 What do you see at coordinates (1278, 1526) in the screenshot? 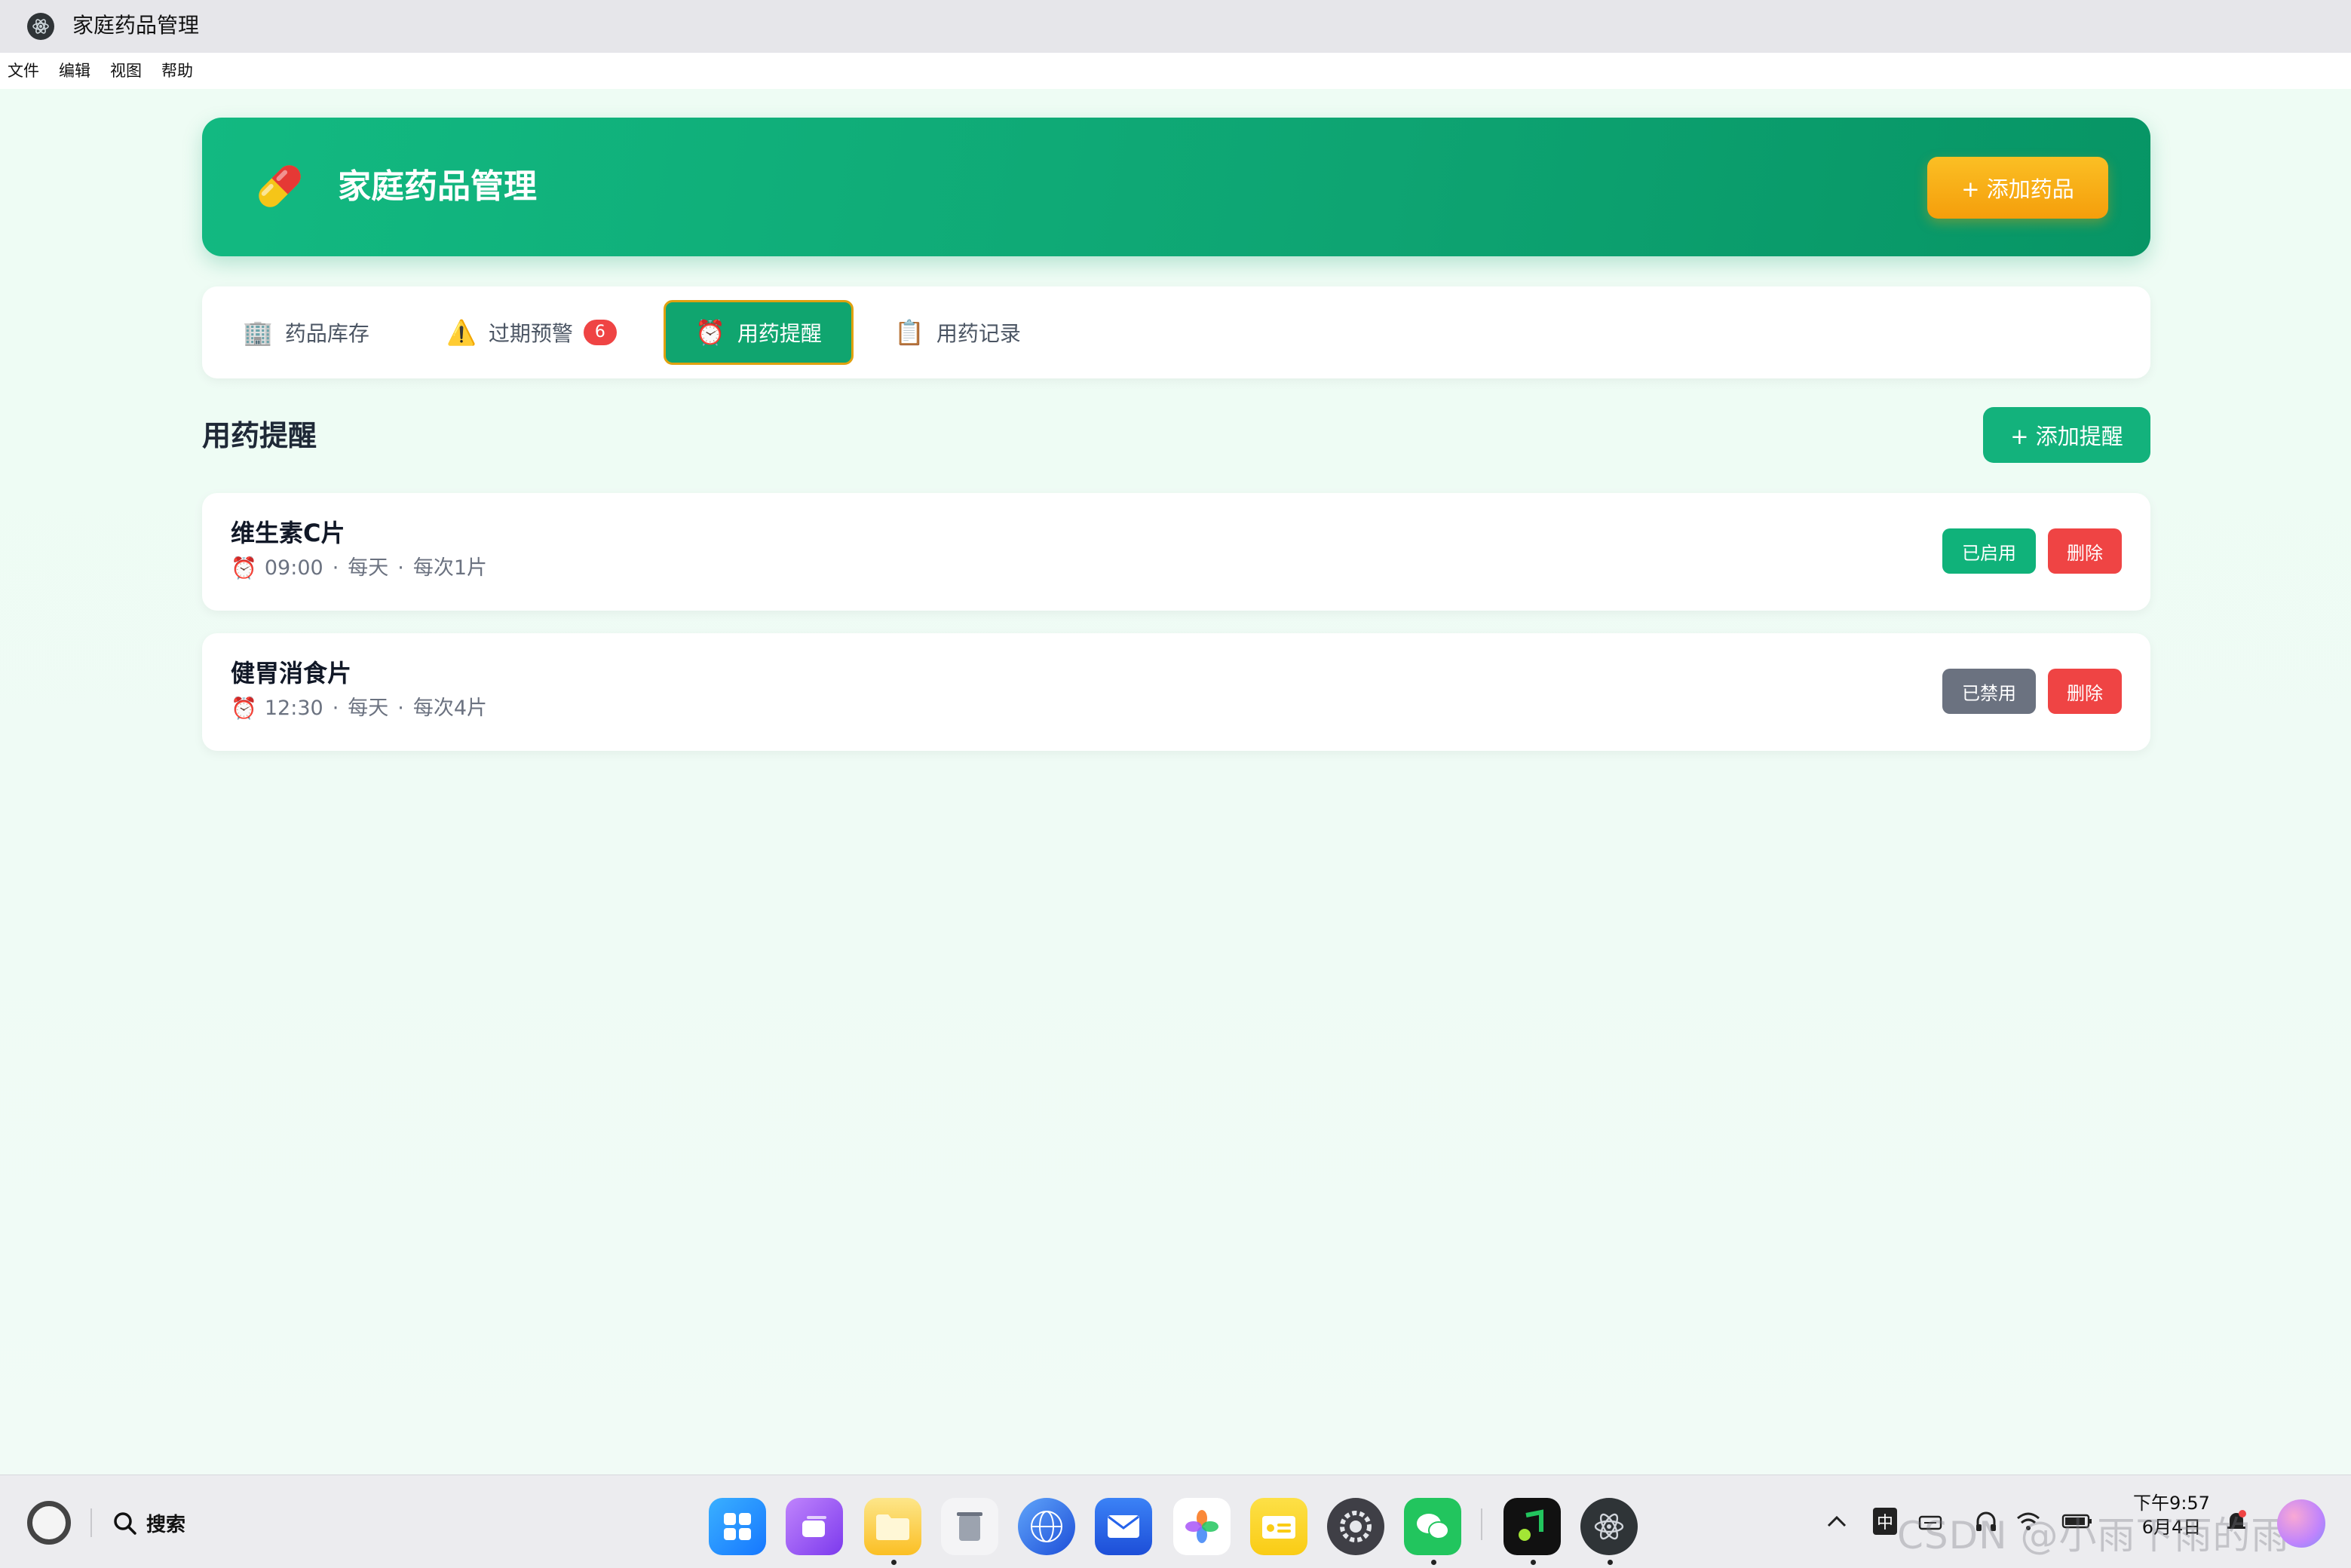
I see `notes-icon` at bounding box center [1278, 1526].